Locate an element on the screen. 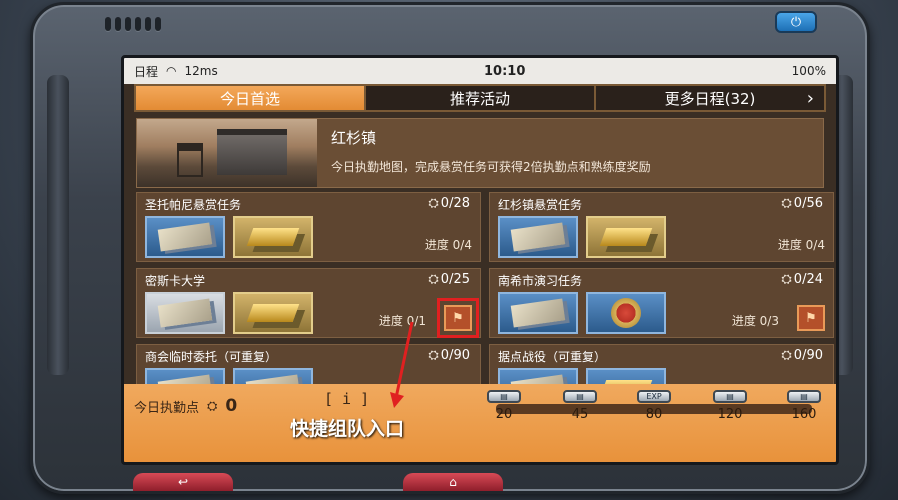 The image size is (898, 500). status-bar: 日程 ◠ 12ms 10:10 100% is located at coordinates (480, 71).